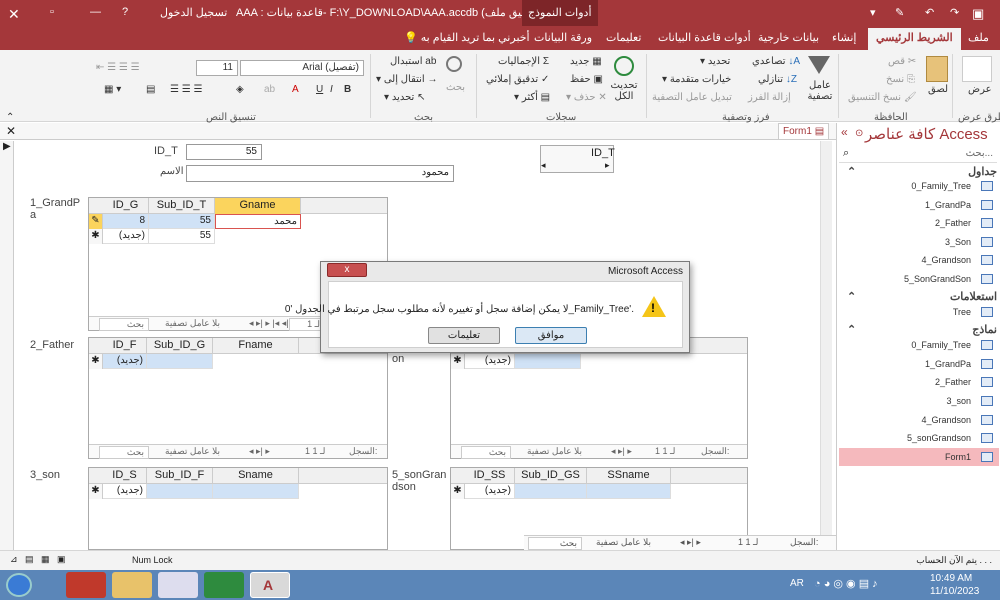 The height and width of the screenshot is (600, 1000). I want to click on id-t-field: 55, so click(224, 152).